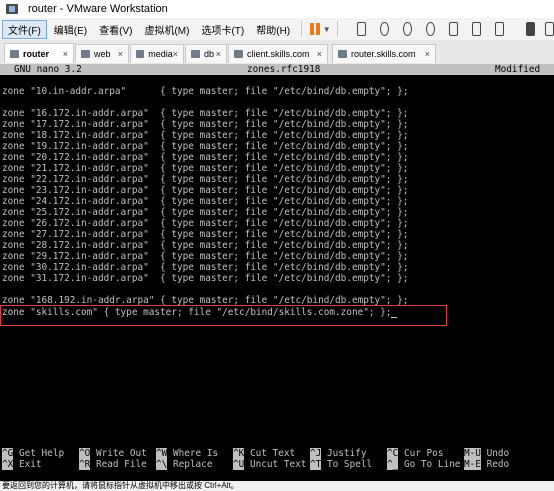 The image size is (554, 491). What do you see at coordinates (385, 29) in the screenshot?
I see `snapshot-icon` at bounding box center [385, 29].